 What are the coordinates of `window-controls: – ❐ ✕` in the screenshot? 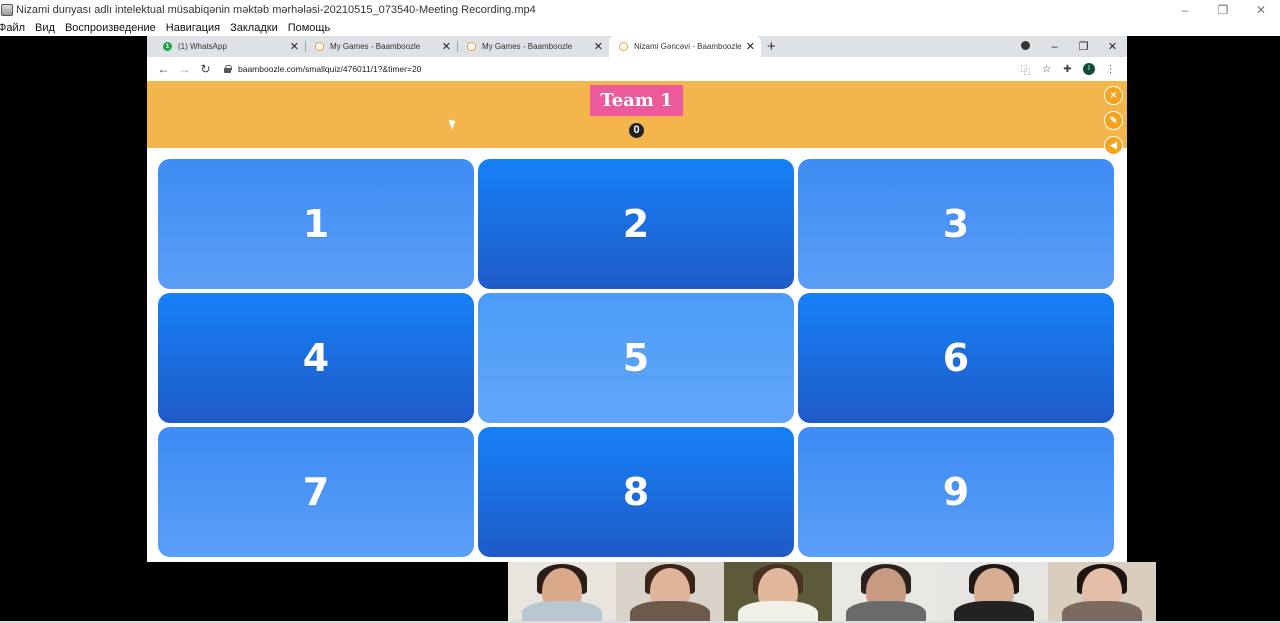 It's located at (1223, 10).